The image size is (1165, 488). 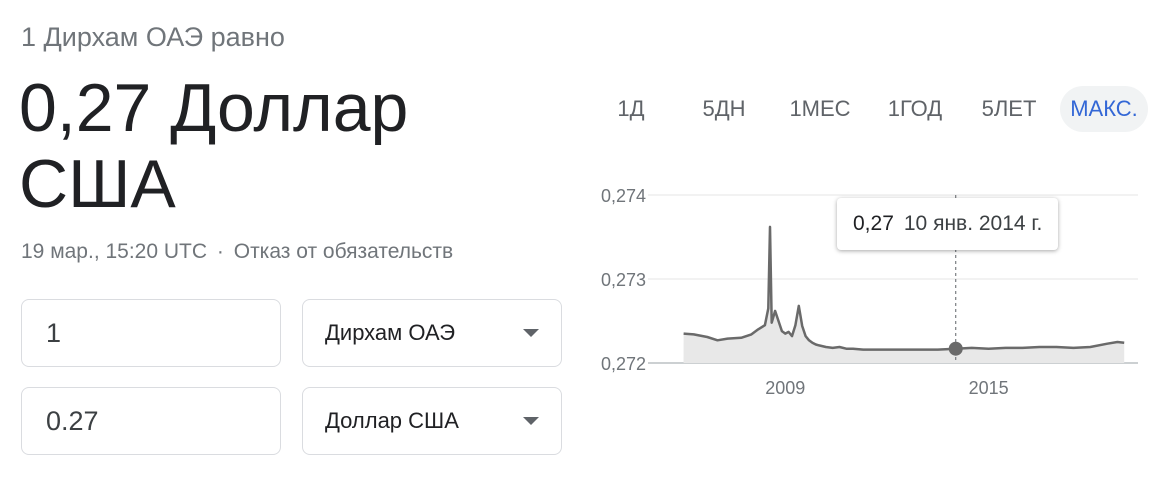 I want to click on from-currency-select: Дирхам ОАЭ, so click(x=432, y=333).